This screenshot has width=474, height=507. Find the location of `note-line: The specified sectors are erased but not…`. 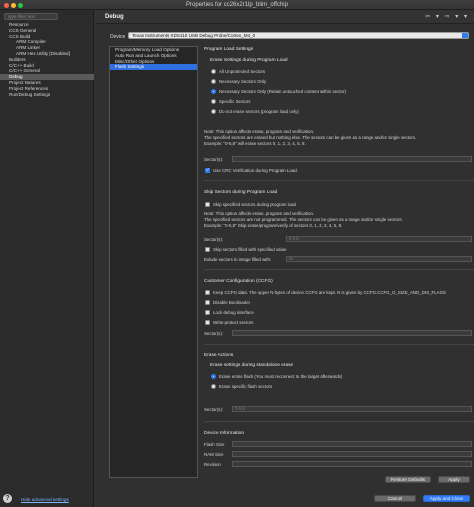

note-line: The specified sectors are erased but not… is located at coordinates (310, 137).